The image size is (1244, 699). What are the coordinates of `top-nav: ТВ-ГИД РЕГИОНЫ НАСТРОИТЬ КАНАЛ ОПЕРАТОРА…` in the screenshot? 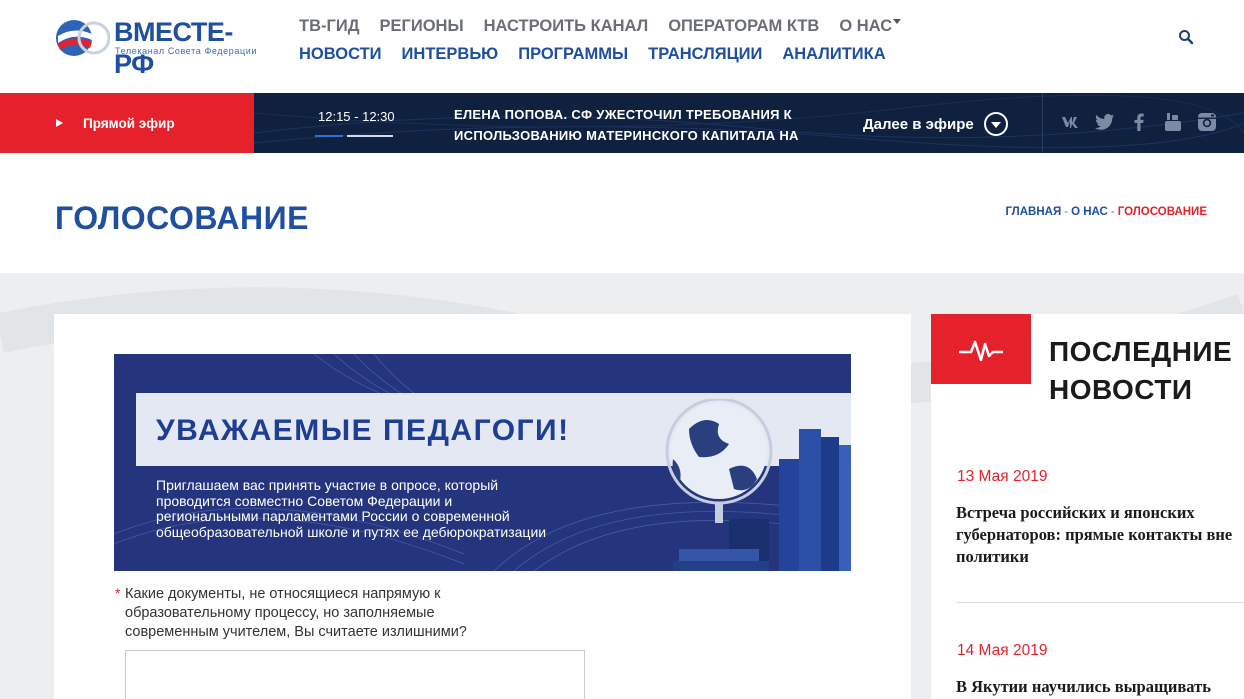 It's located at (610, 26).